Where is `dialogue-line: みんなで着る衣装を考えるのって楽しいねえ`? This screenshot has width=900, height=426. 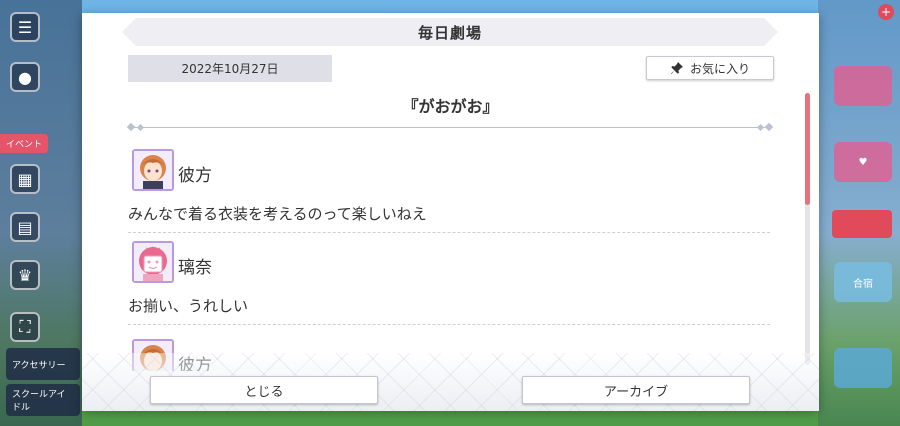
dialogue-line: みんなで着る衣装を考えるのって楽しいねえ is located at coordinates (277, 214).